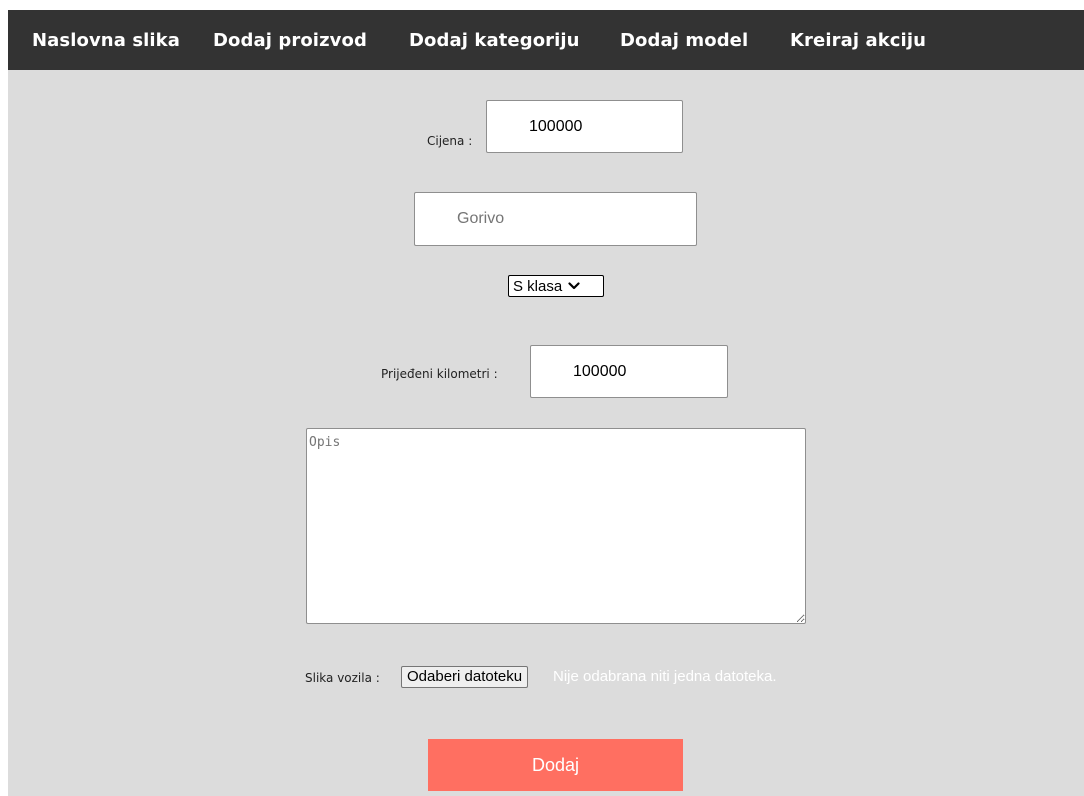  Describe the element at coordinates (665, 676) in the screenshot. I see `file-status-text: Nije odabrana niti jedna datoteka.` at that location.